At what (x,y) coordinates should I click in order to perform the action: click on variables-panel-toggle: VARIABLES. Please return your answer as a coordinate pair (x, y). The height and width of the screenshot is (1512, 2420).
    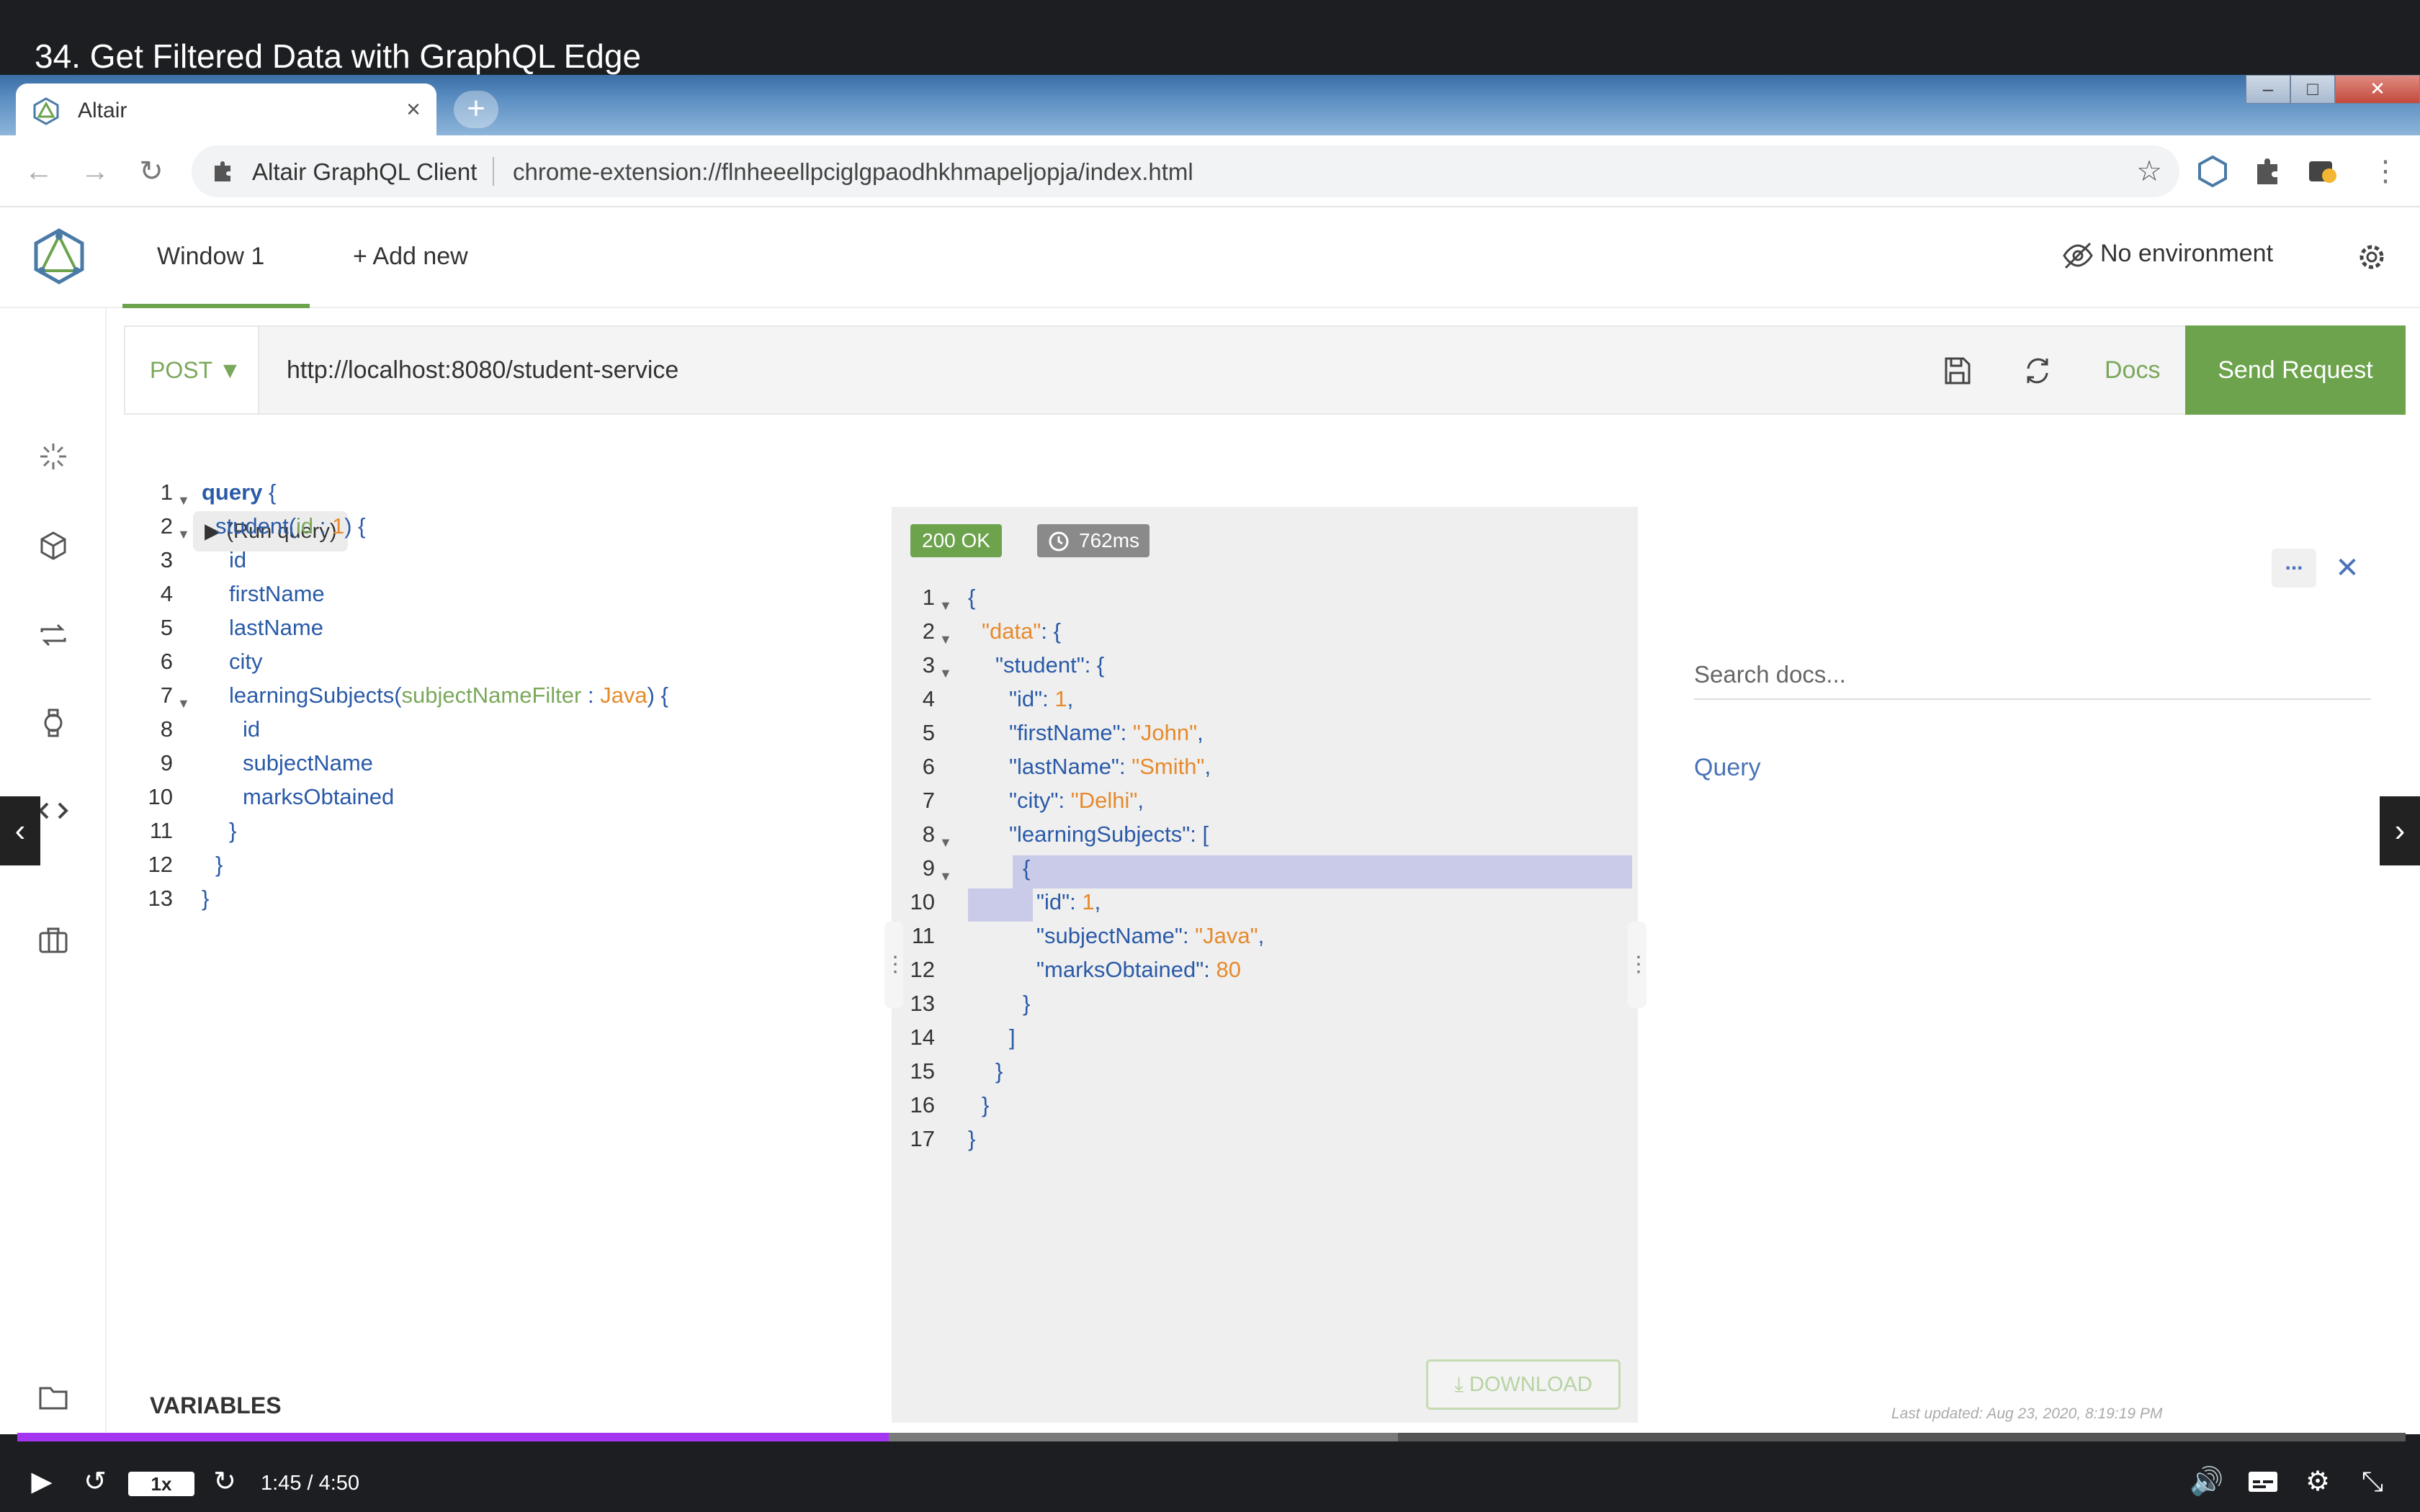
    Looking at the image, I should click on (216, 1405).